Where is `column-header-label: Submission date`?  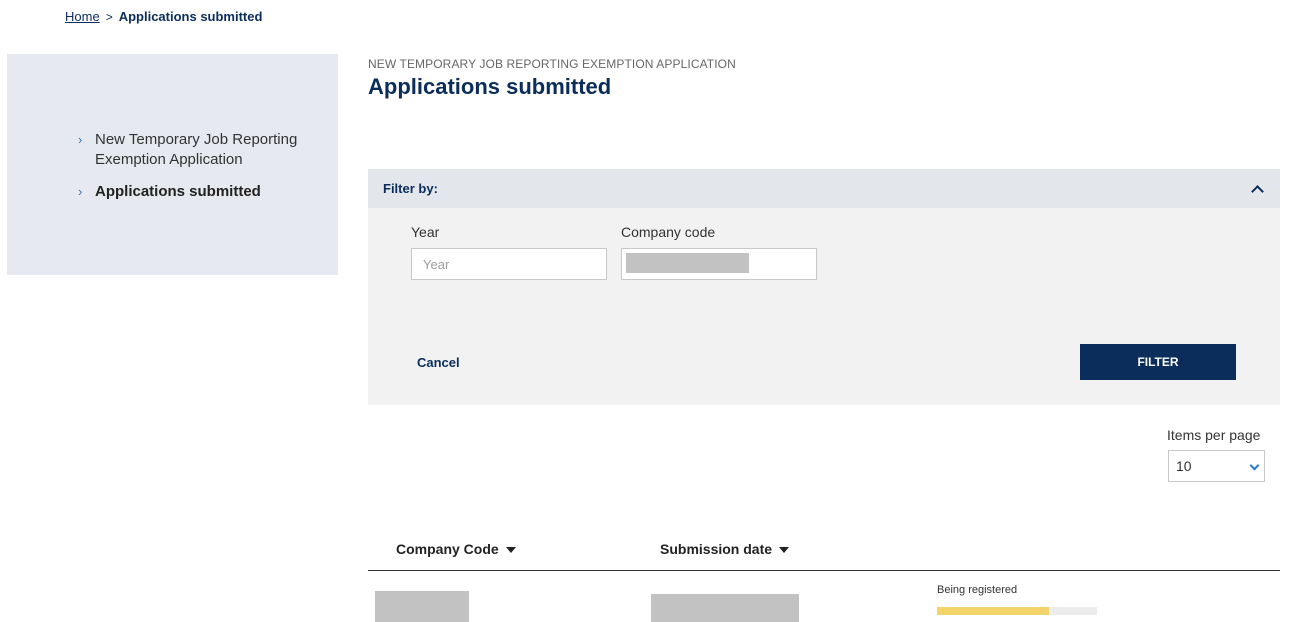
column-header-label: Submission date is located at coordinates (716, 549).